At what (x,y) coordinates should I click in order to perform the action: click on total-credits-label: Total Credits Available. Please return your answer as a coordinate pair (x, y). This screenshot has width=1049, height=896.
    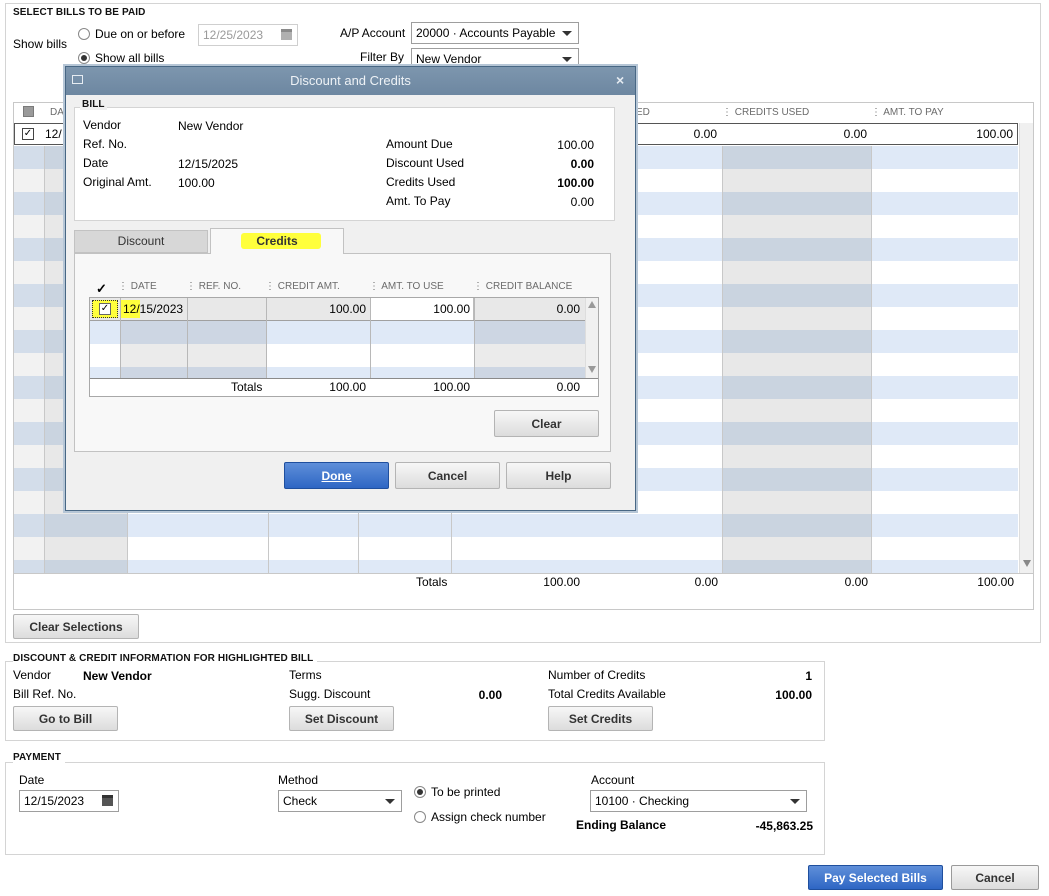
    Looking at the image, I should click on (607, 694).